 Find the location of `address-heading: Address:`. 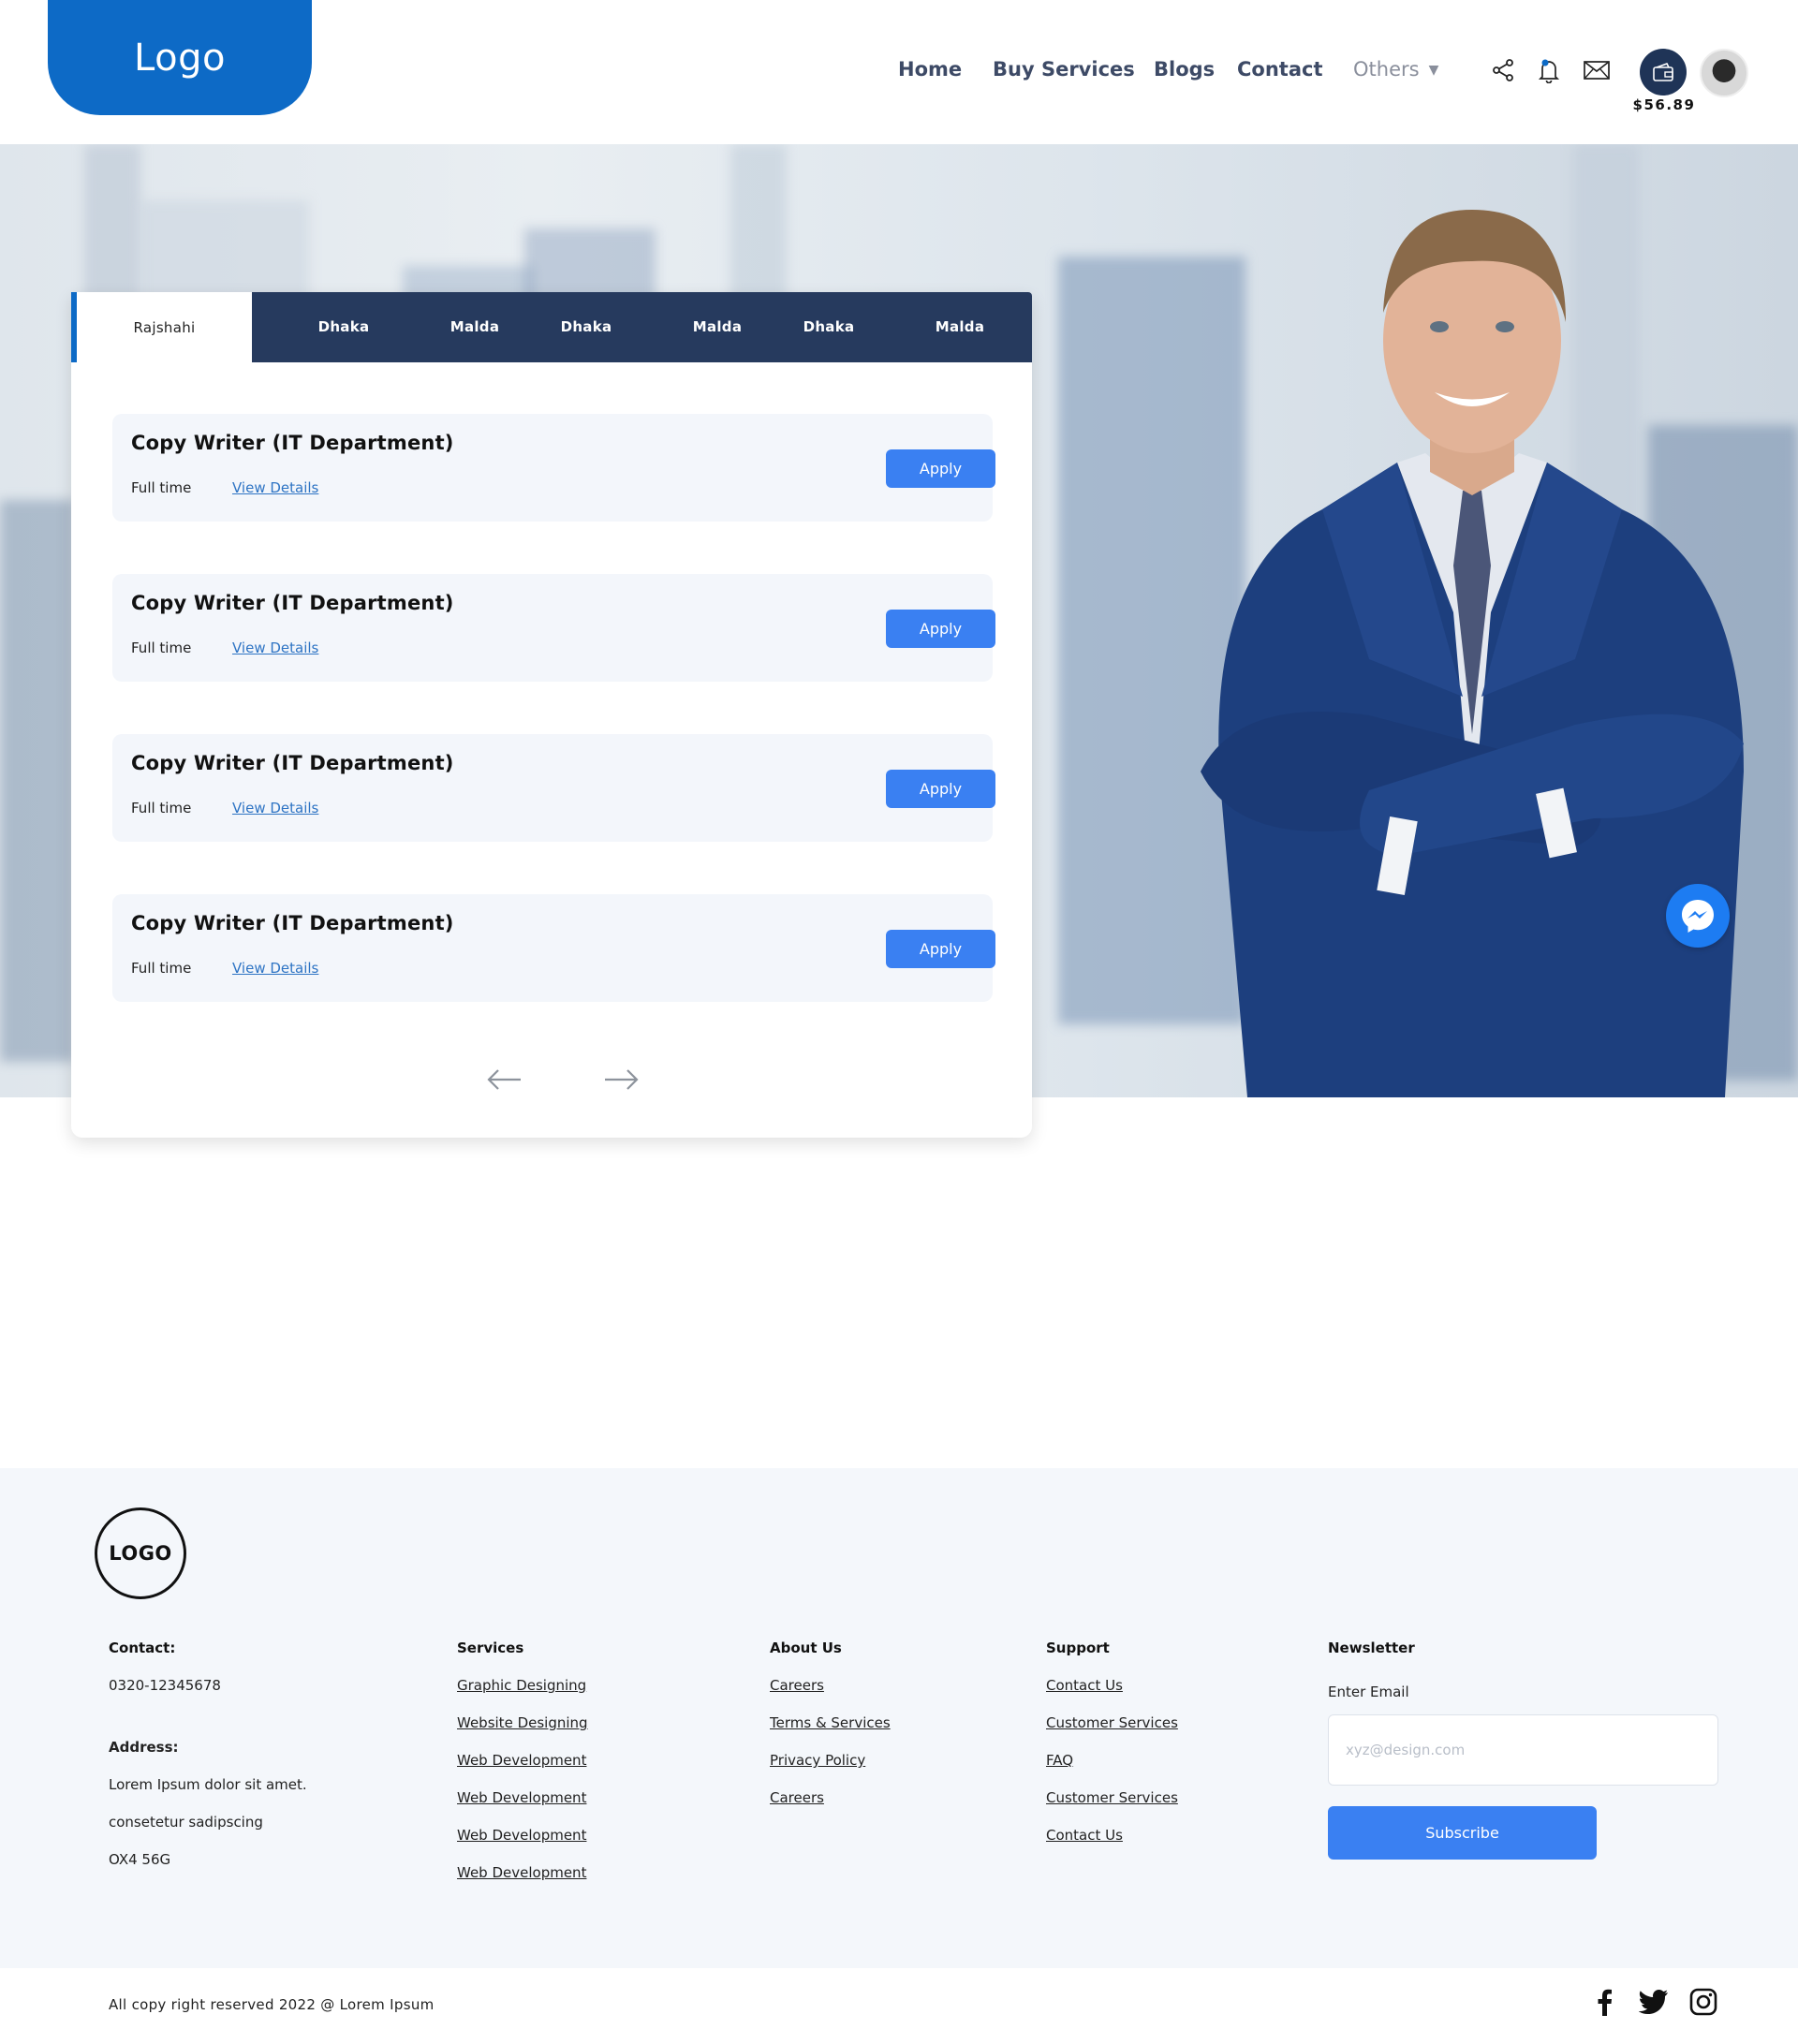

address-heading: Address: is located at coordinates (144, 1748).